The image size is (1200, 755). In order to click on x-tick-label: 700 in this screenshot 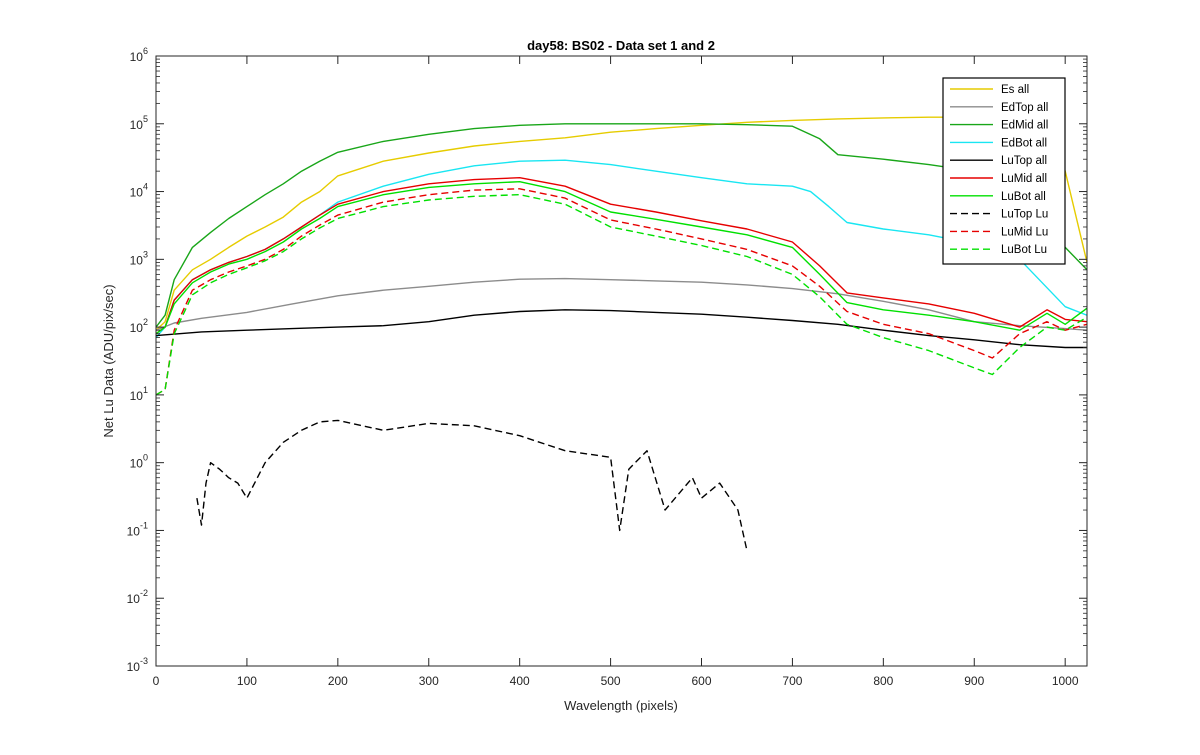, I will do `click(792, 681)`.